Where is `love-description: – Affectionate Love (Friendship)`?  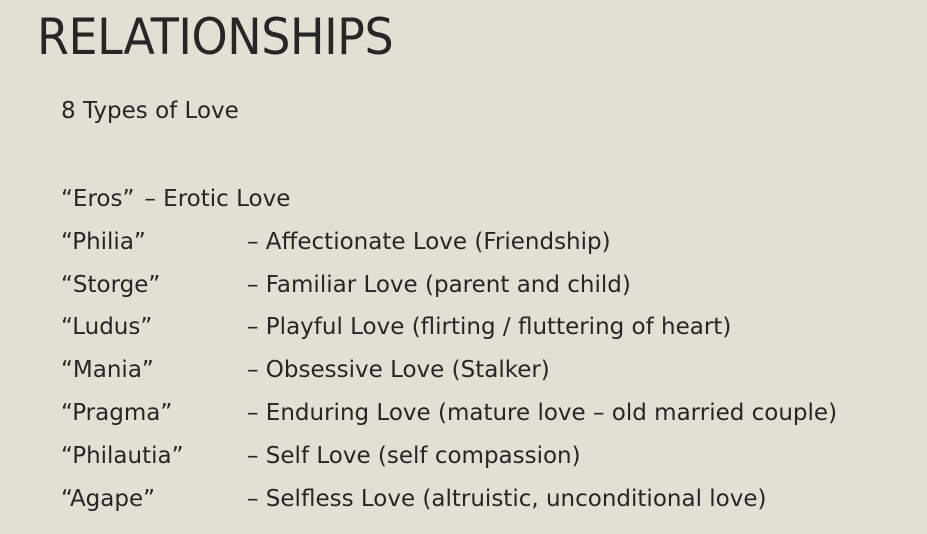
love-description: – Affectionate Love (Friendship) is located at coordinates (429, 241).